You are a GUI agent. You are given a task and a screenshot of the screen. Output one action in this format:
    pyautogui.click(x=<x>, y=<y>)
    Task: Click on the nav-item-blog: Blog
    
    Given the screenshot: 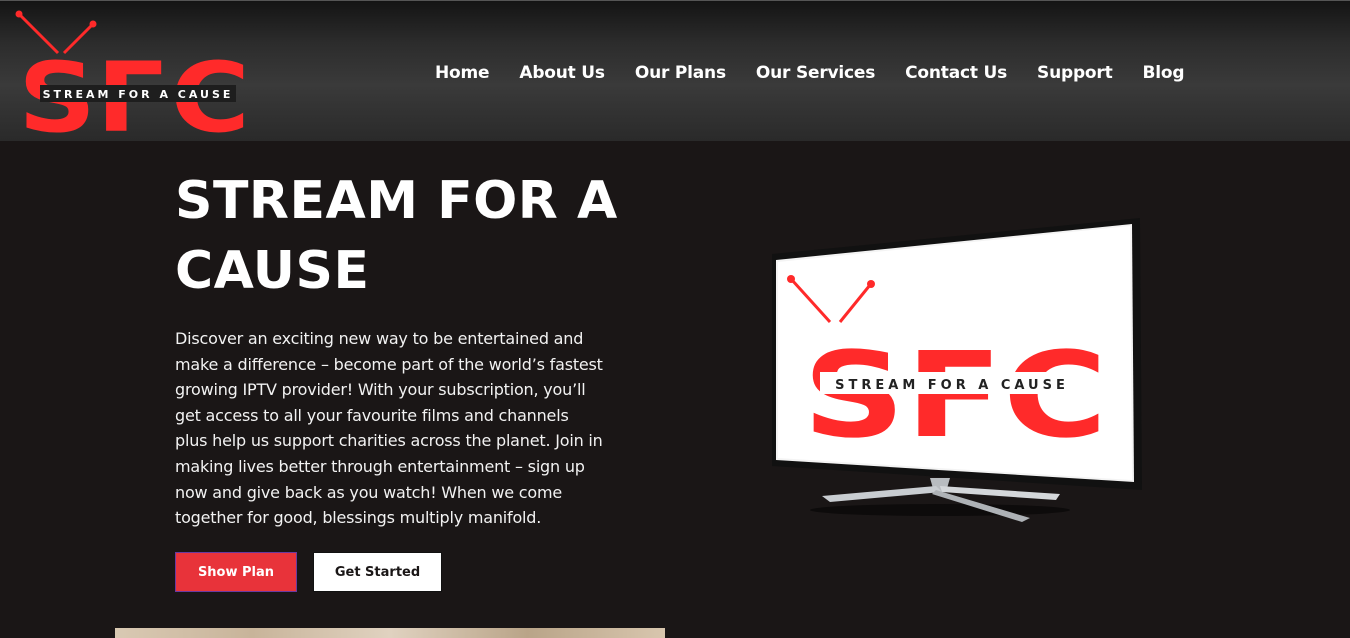 What is the action you would take?
    pyautogui.click(x=1164, y=73)
    